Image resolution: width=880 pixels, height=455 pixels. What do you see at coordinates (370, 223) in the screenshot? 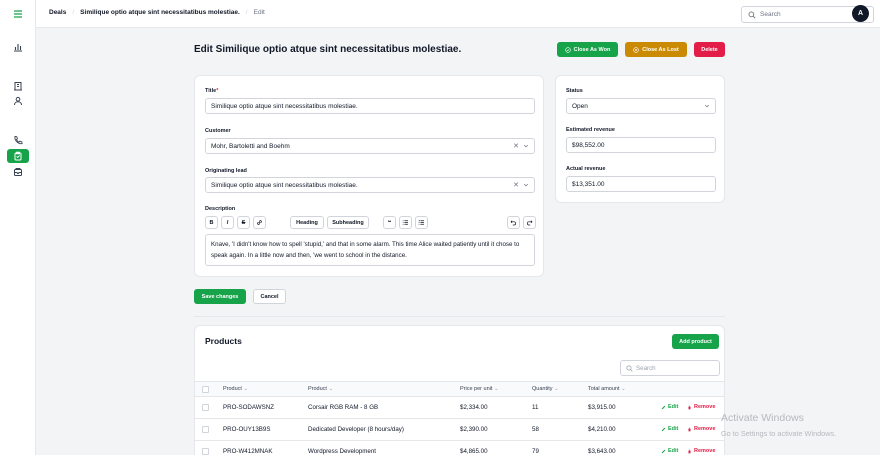
I see `editor-toolbar: B I S Heading Subheading ❝` at bounding box center [370, 223].